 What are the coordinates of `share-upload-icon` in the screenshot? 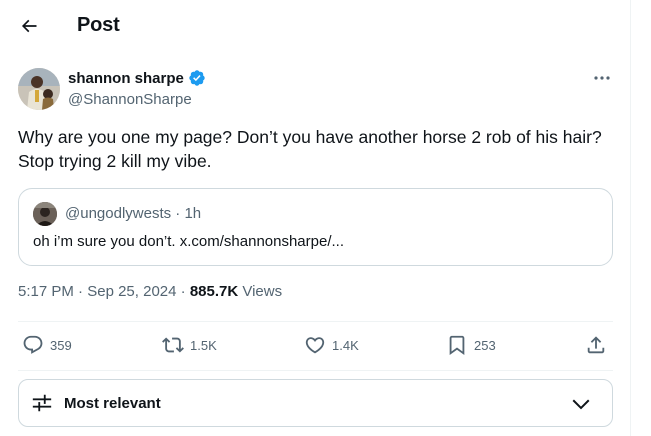 It's located at (596, 345).